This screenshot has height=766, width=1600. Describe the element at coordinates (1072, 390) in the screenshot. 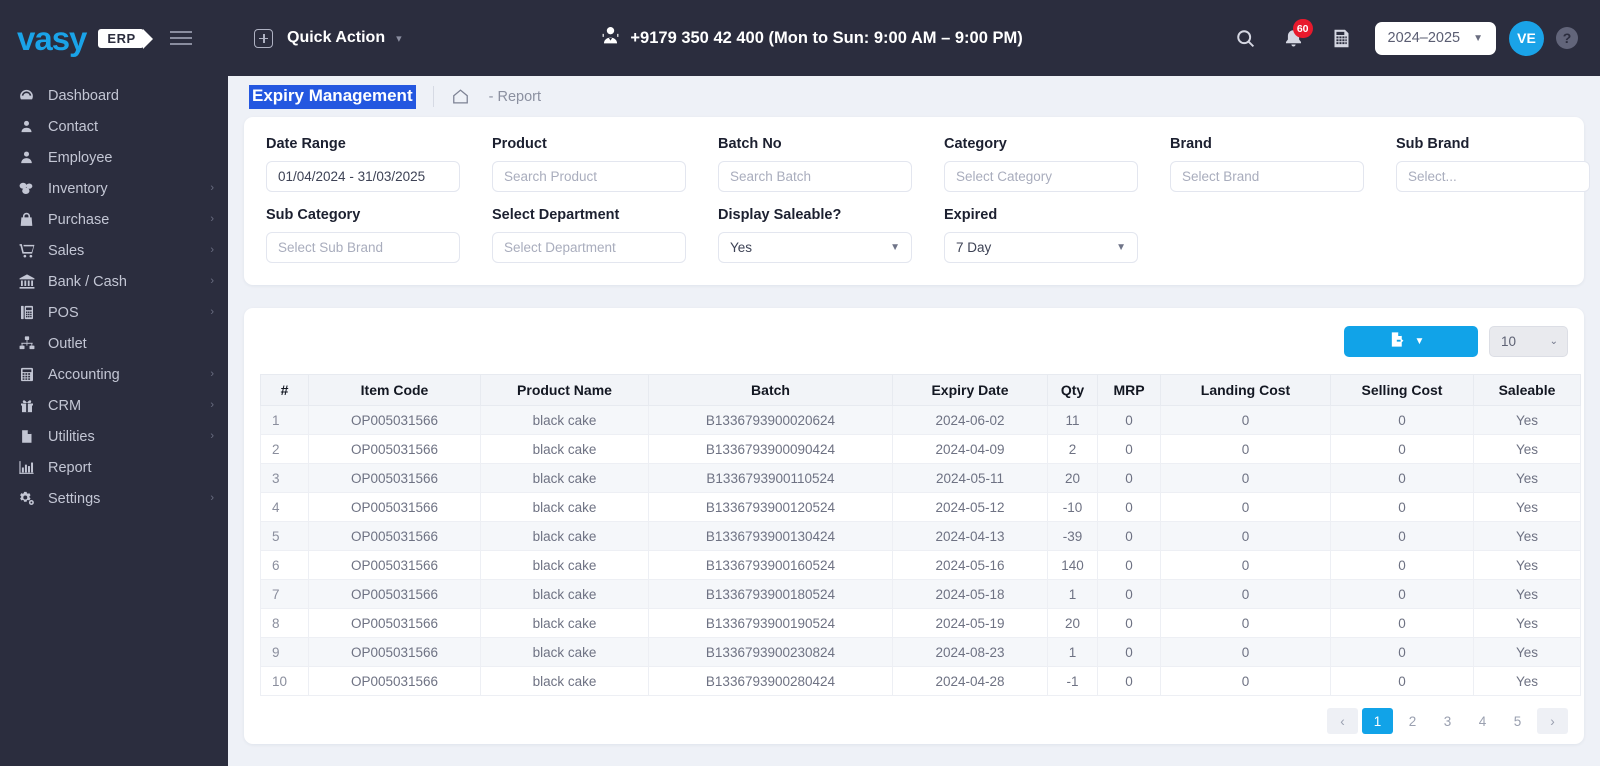

I see `table-column-header: Qty` at that location.